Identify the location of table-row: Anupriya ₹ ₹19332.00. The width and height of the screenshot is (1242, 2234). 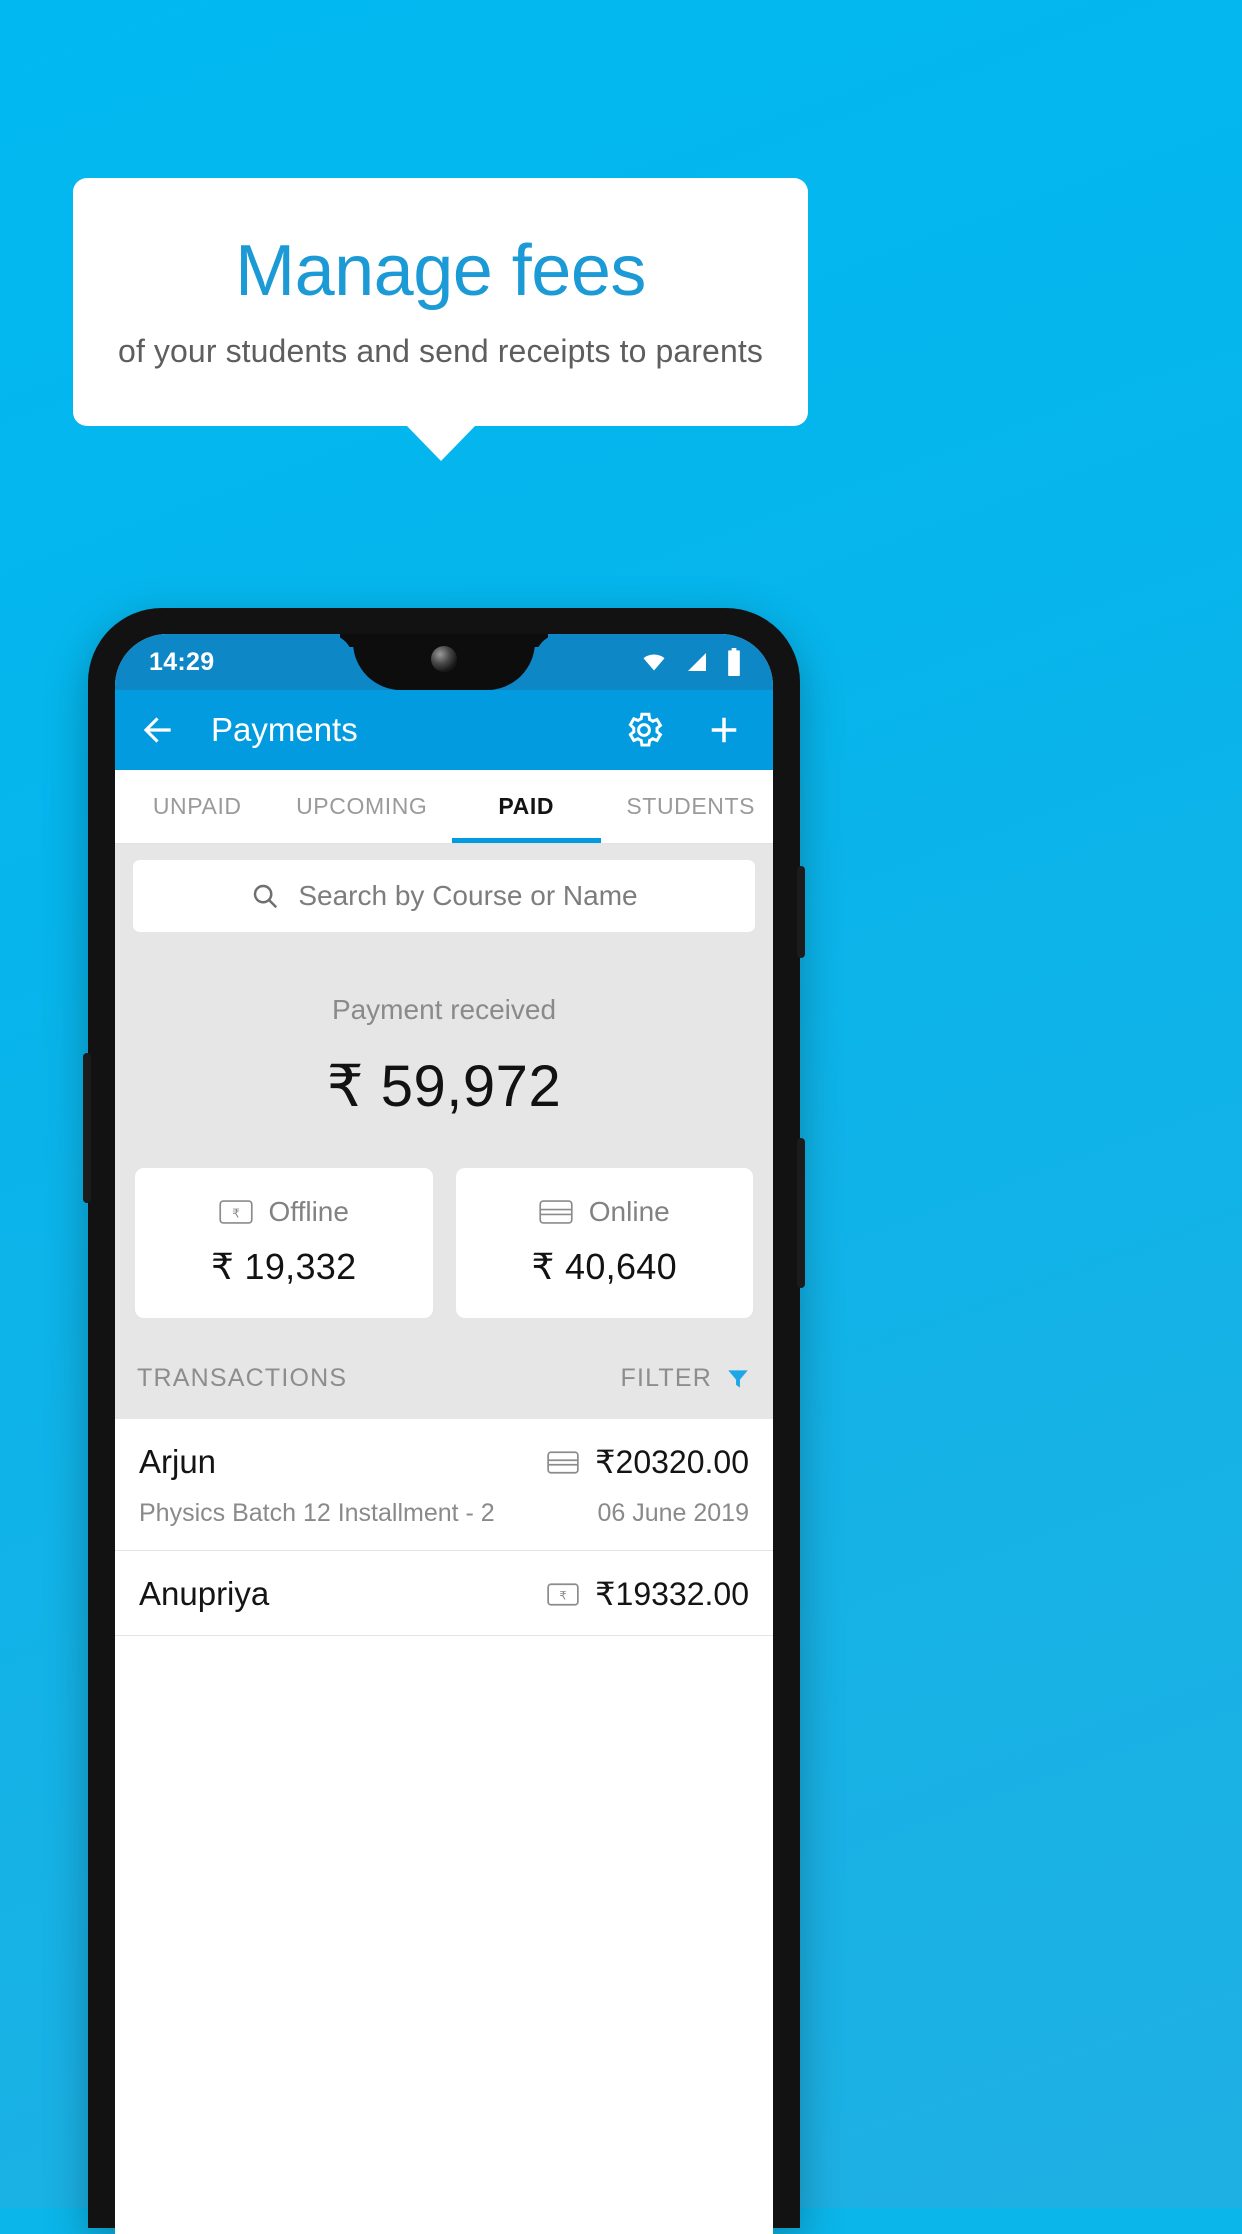
(444, 1593).